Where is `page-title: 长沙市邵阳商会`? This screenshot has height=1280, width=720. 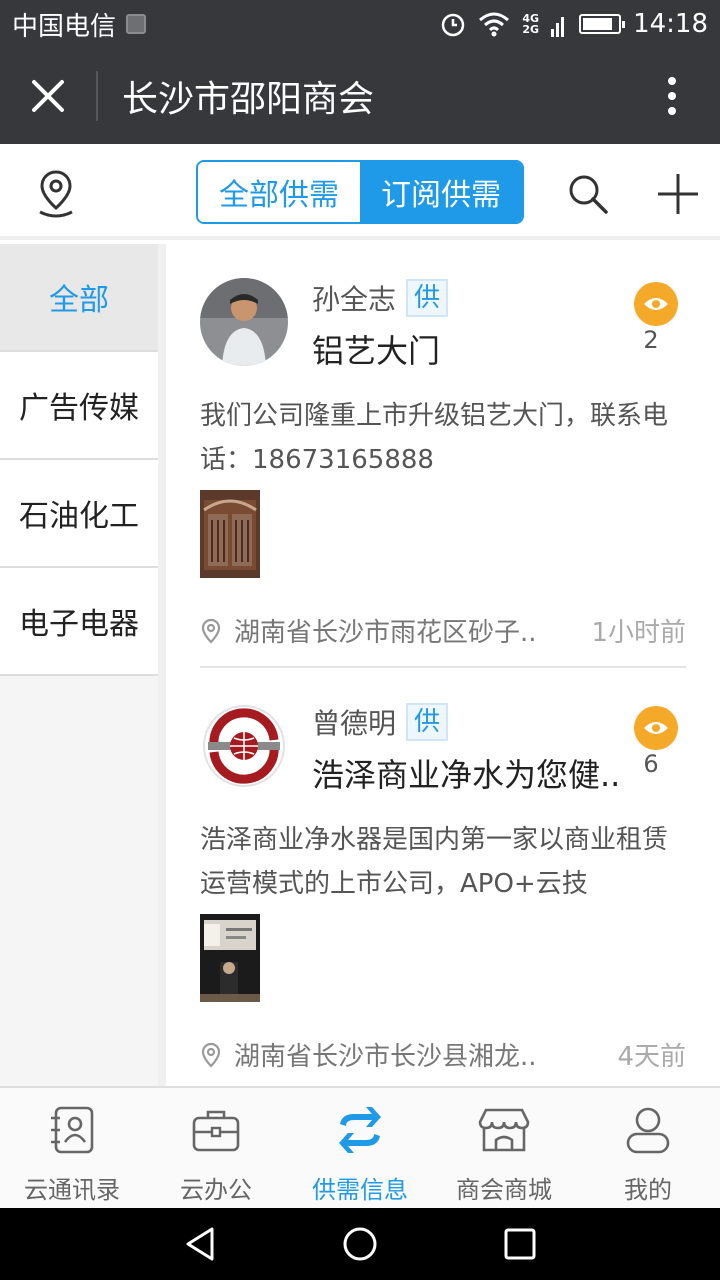 page-title: 长沙市邵阳商会 is located at coordinates (248, 99).